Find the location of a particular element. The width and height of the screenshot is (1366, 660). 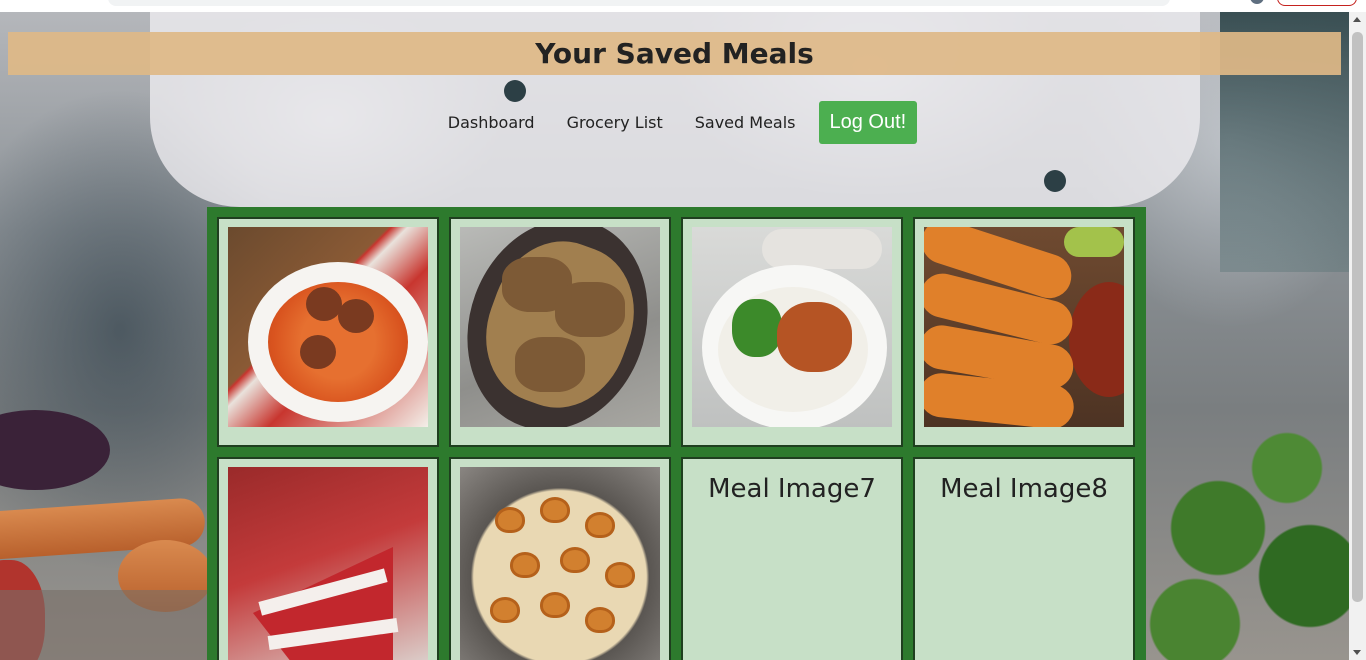

meal-image-birria-tacos is located at coordinates (1024, 327).